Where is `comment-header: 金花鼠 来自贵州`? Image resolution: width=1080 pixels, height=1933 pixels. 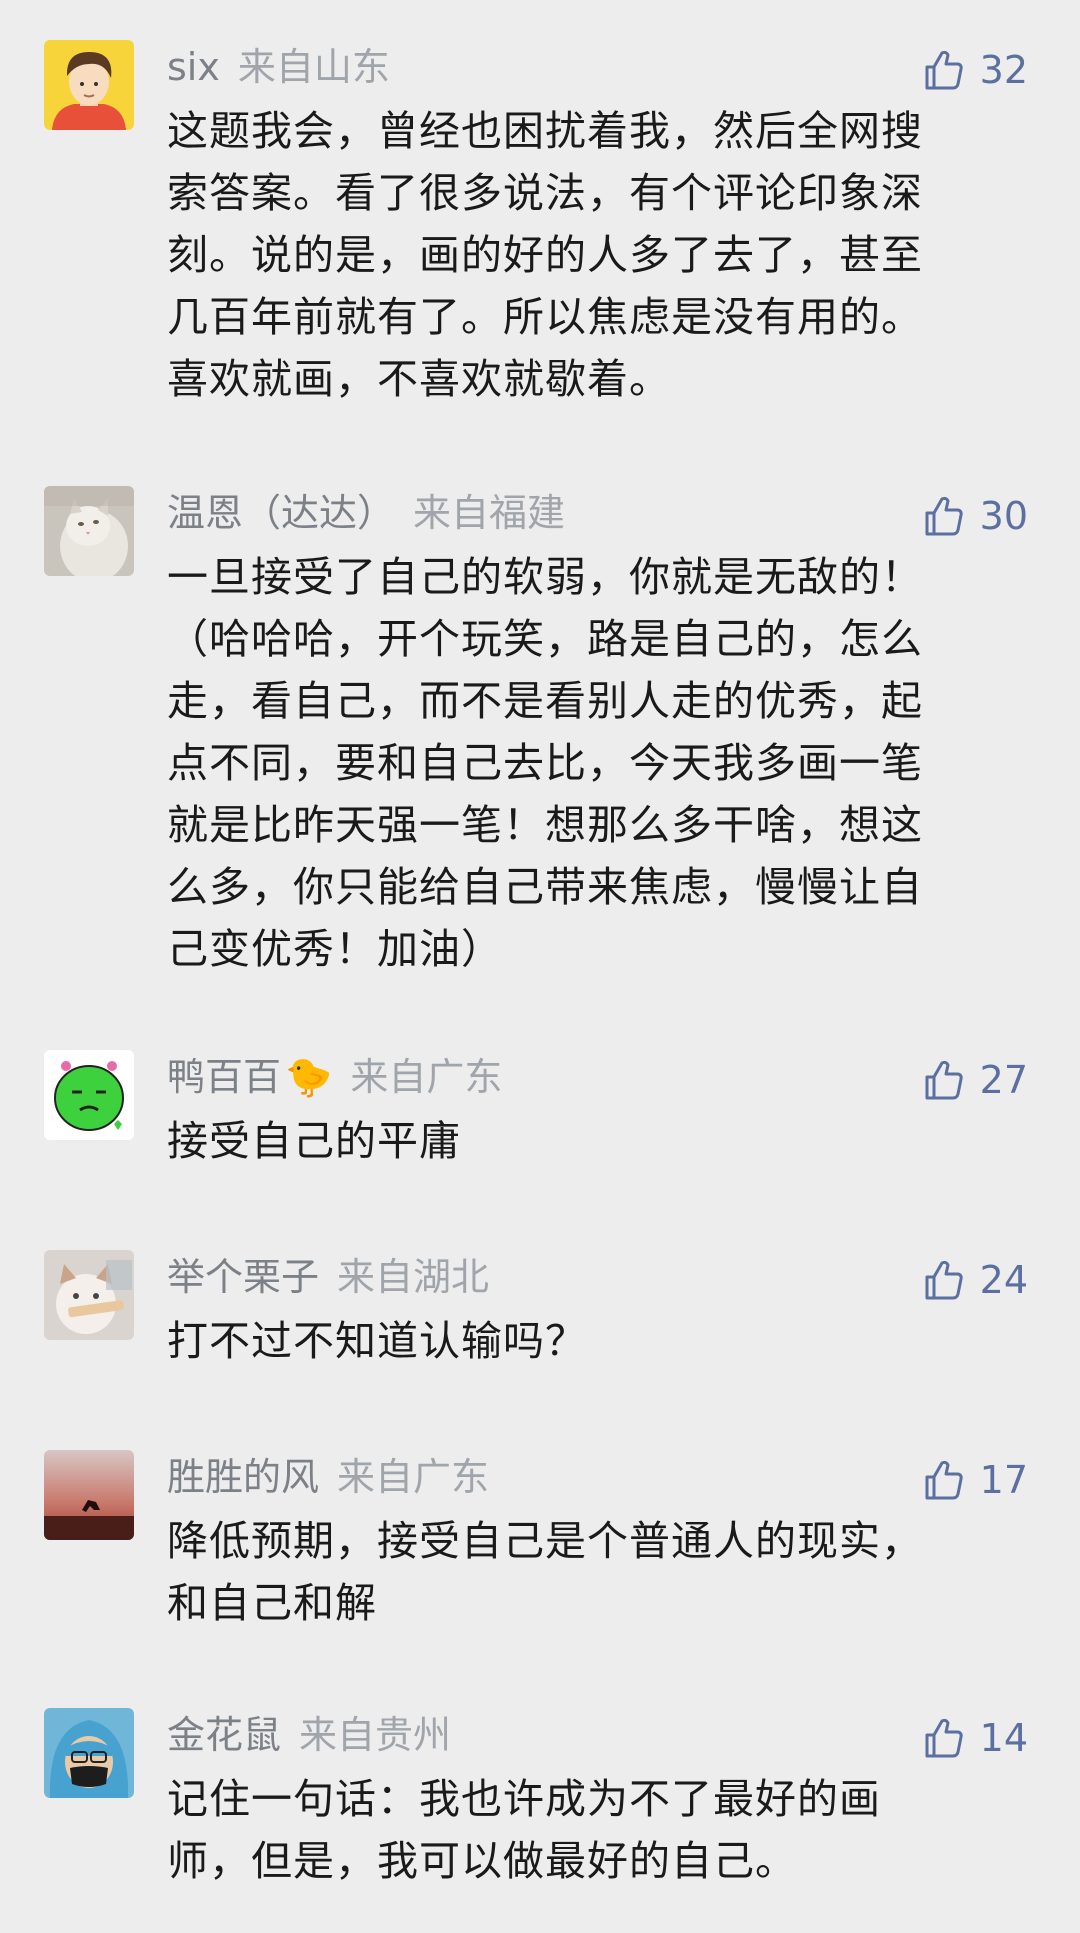 comment-header: 金花鼠 来自贵州 is located at coordinates (309, 1735).